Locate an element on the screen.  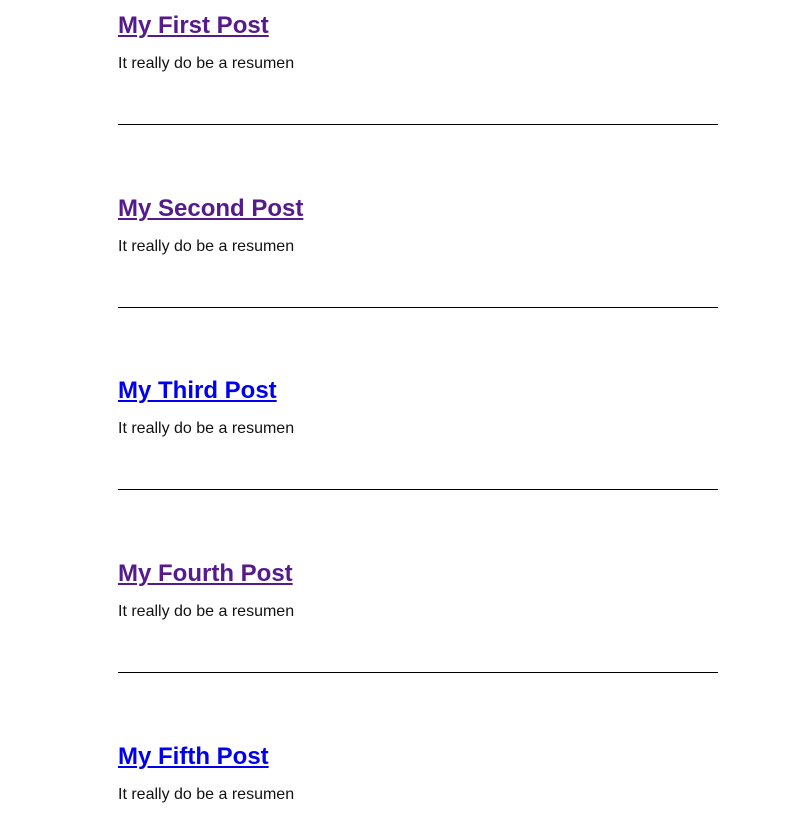
post-title: My Fourth Post is located at coordinates (418, 574).